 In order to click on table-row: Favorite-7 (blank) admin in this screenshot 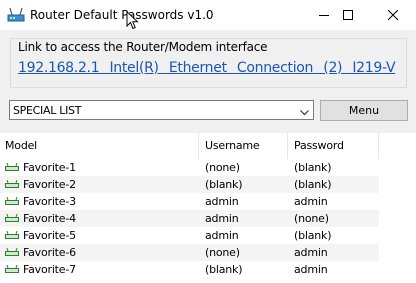, I will do `click(189, 269)`.